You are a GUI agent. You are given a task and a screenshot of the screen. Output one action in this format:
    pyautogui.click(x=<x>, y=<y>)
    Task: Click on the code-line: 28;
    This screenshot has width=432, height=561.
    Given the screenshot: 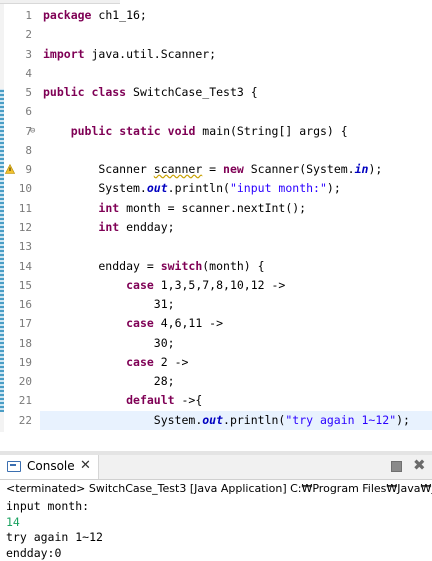 What is the action you would take?
    pyautogui.click(x=109, y=381)
    